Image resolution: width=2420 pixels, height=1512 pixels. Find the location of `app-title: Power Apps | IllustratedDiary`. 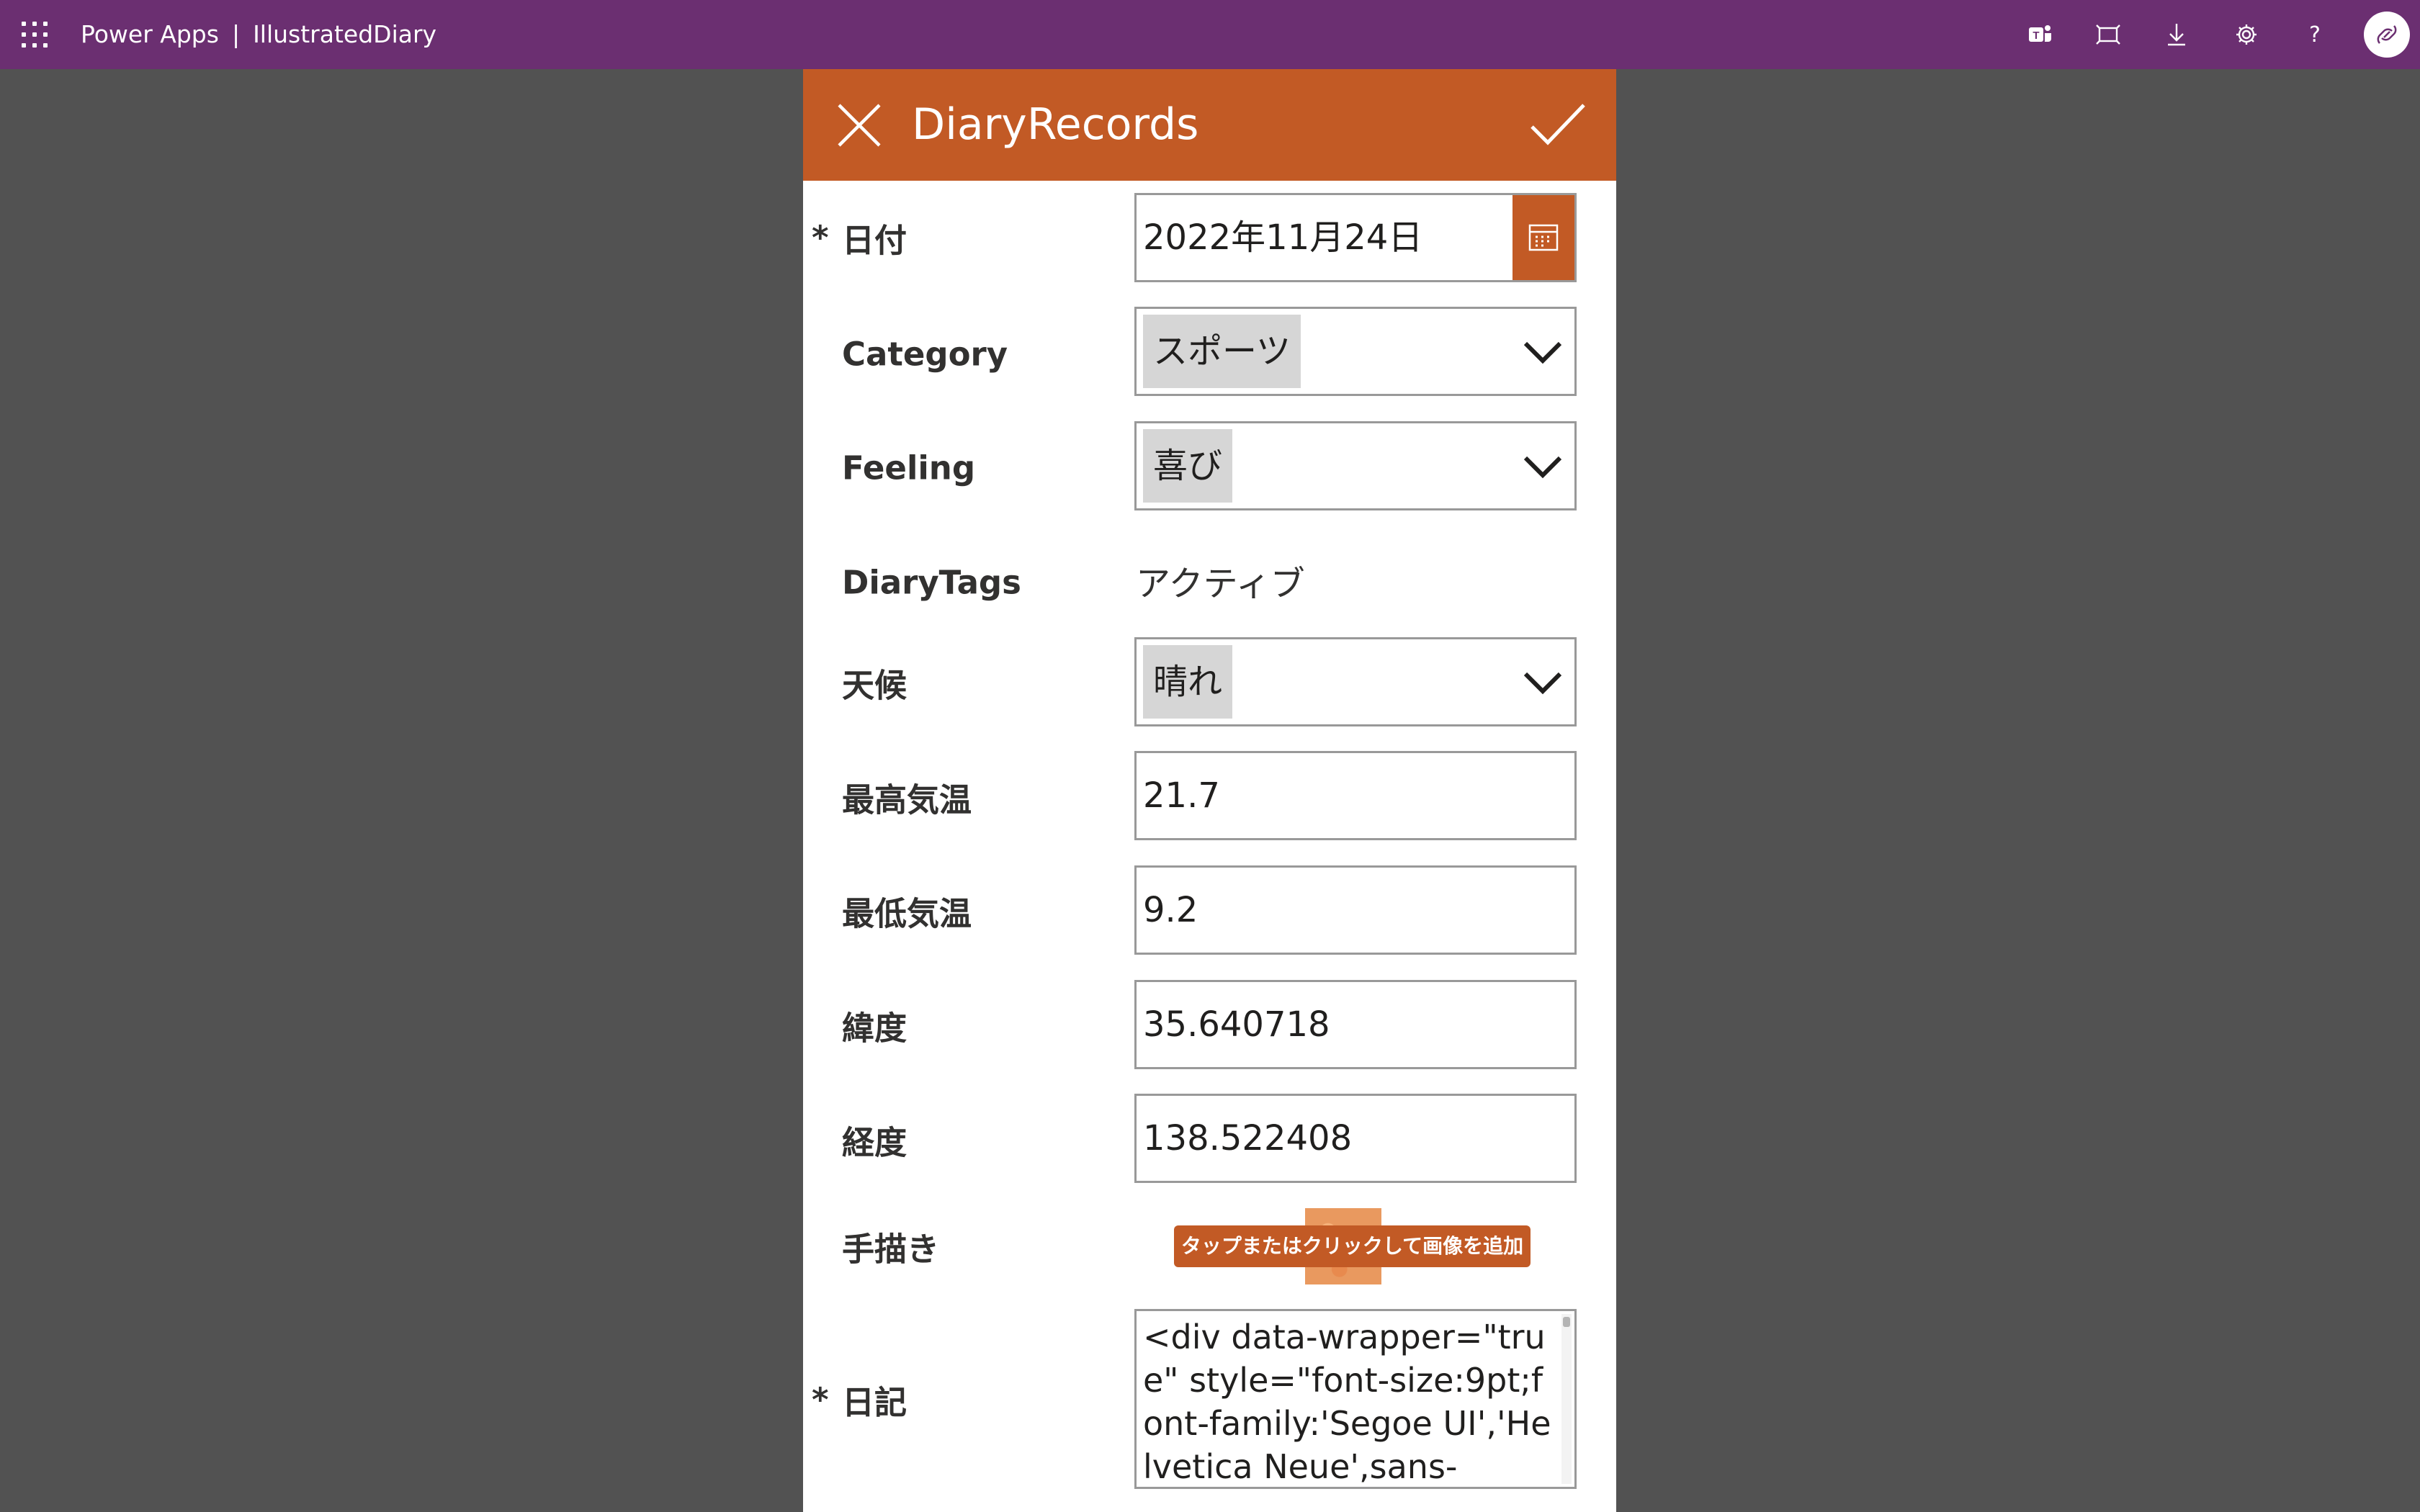

app-title: Power Apps | IllustratedDiary is located at coordinates (258, 34).